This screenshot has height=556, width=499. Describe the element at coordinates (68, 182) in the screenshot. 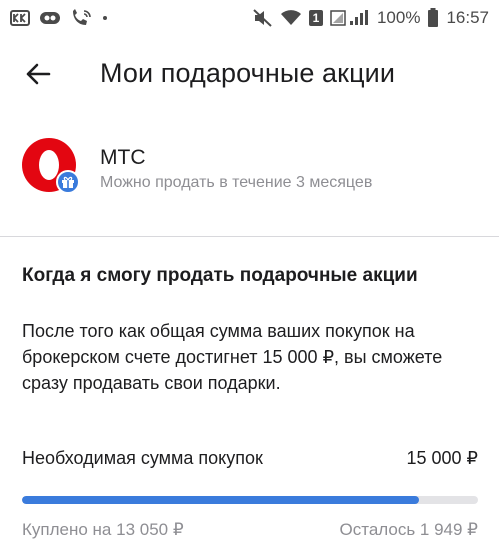

I see `gift-icon` at that location.